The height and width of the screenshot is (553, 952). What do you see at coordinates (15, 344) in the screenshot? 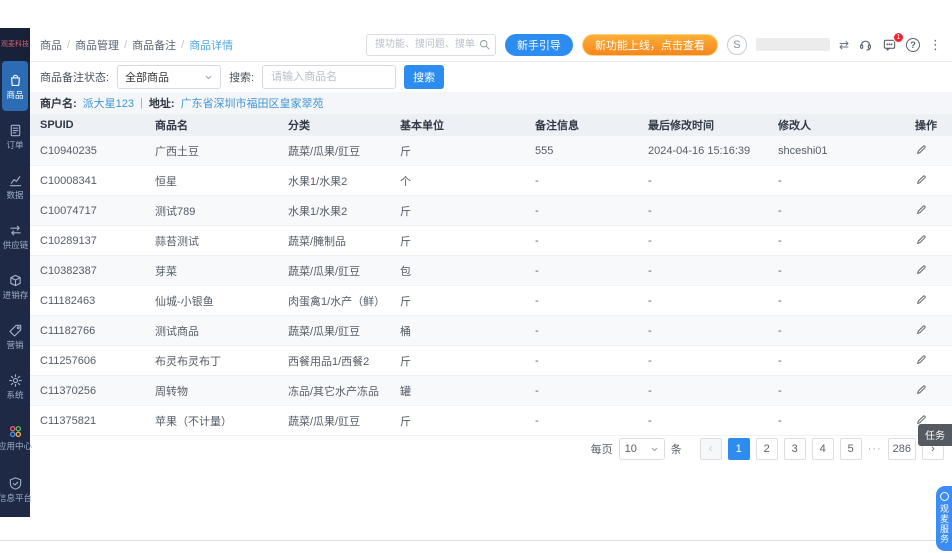
I see `sidebar-item-label: 营销` at bounding box center [15, 344].